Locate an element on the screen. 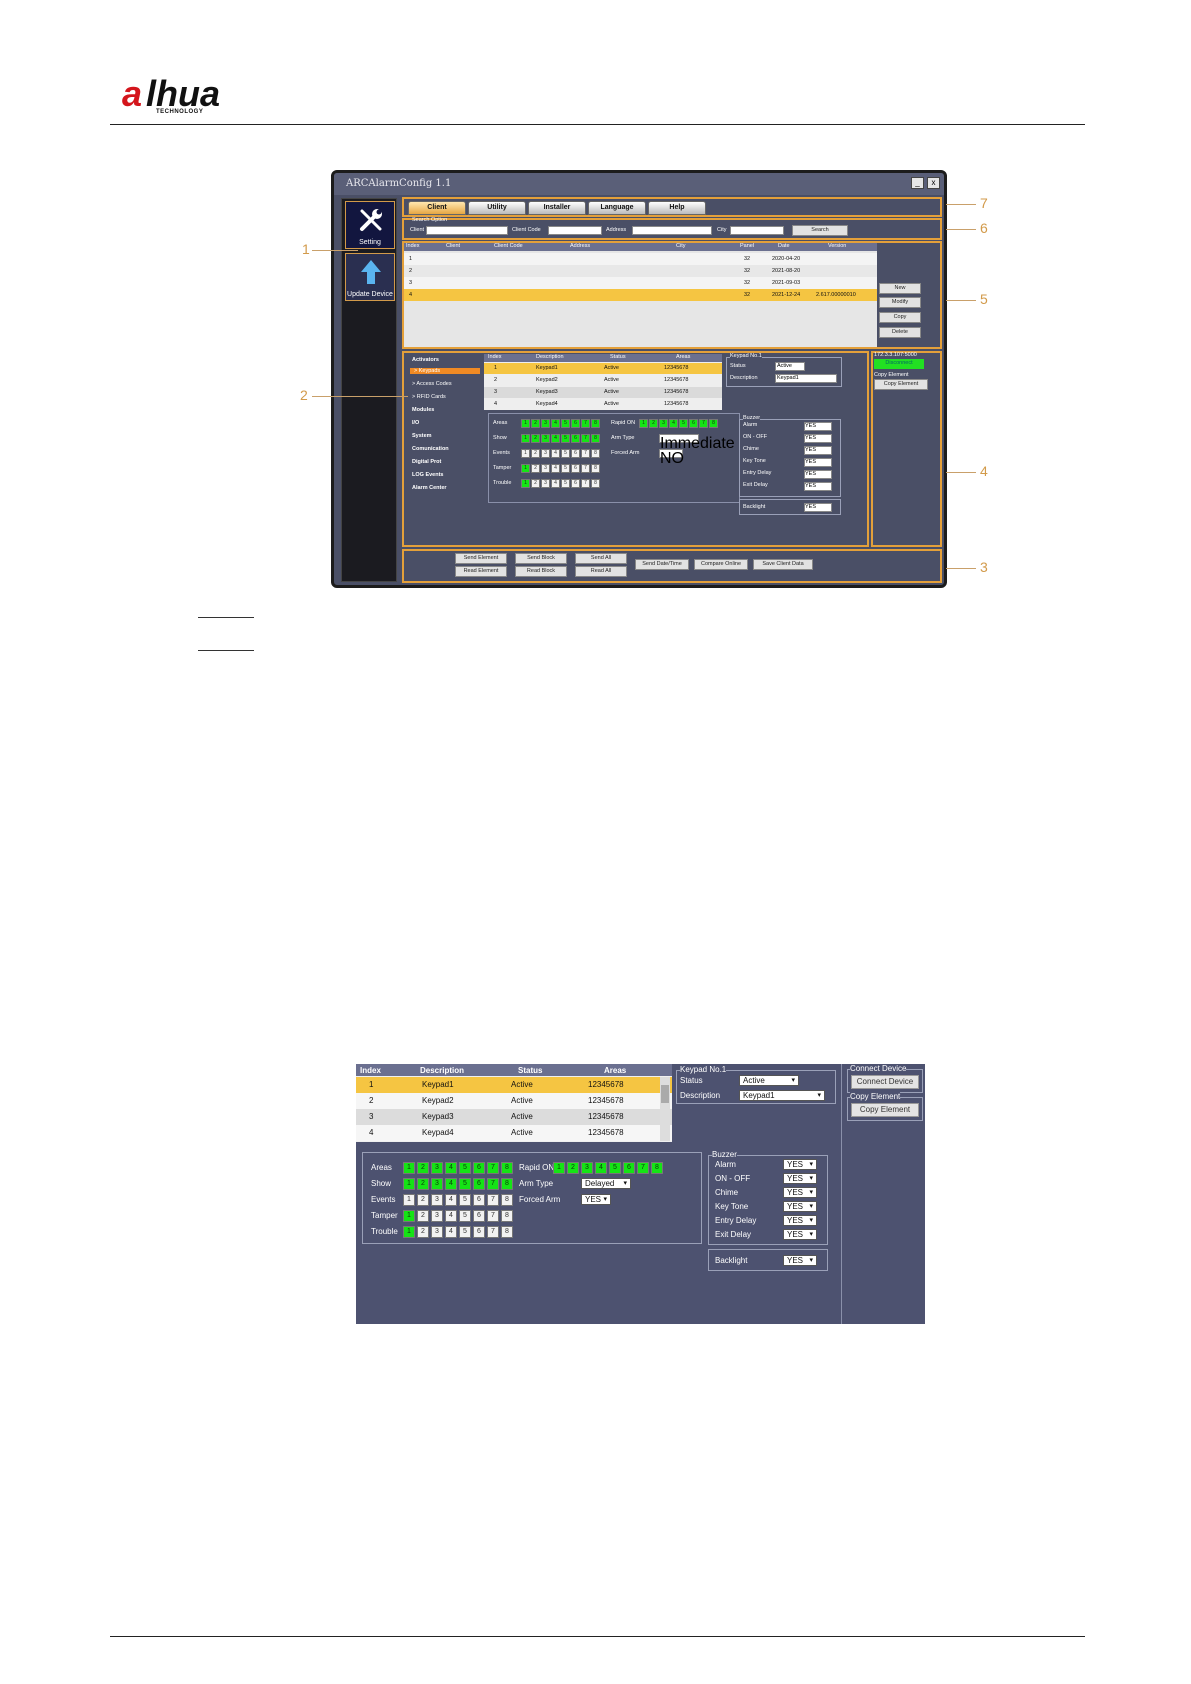  new-button: New is located at coordinates (900, 288).